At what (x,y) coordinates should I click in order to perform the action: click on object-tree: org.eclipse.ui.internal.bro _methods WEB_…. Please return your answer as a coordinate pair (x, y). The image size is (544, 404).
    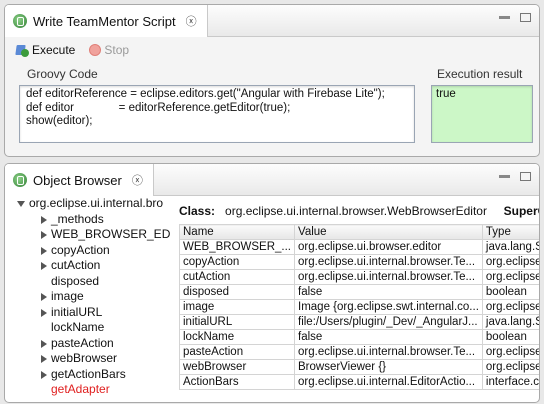
    Looking at the image, I should click on (91, 299).